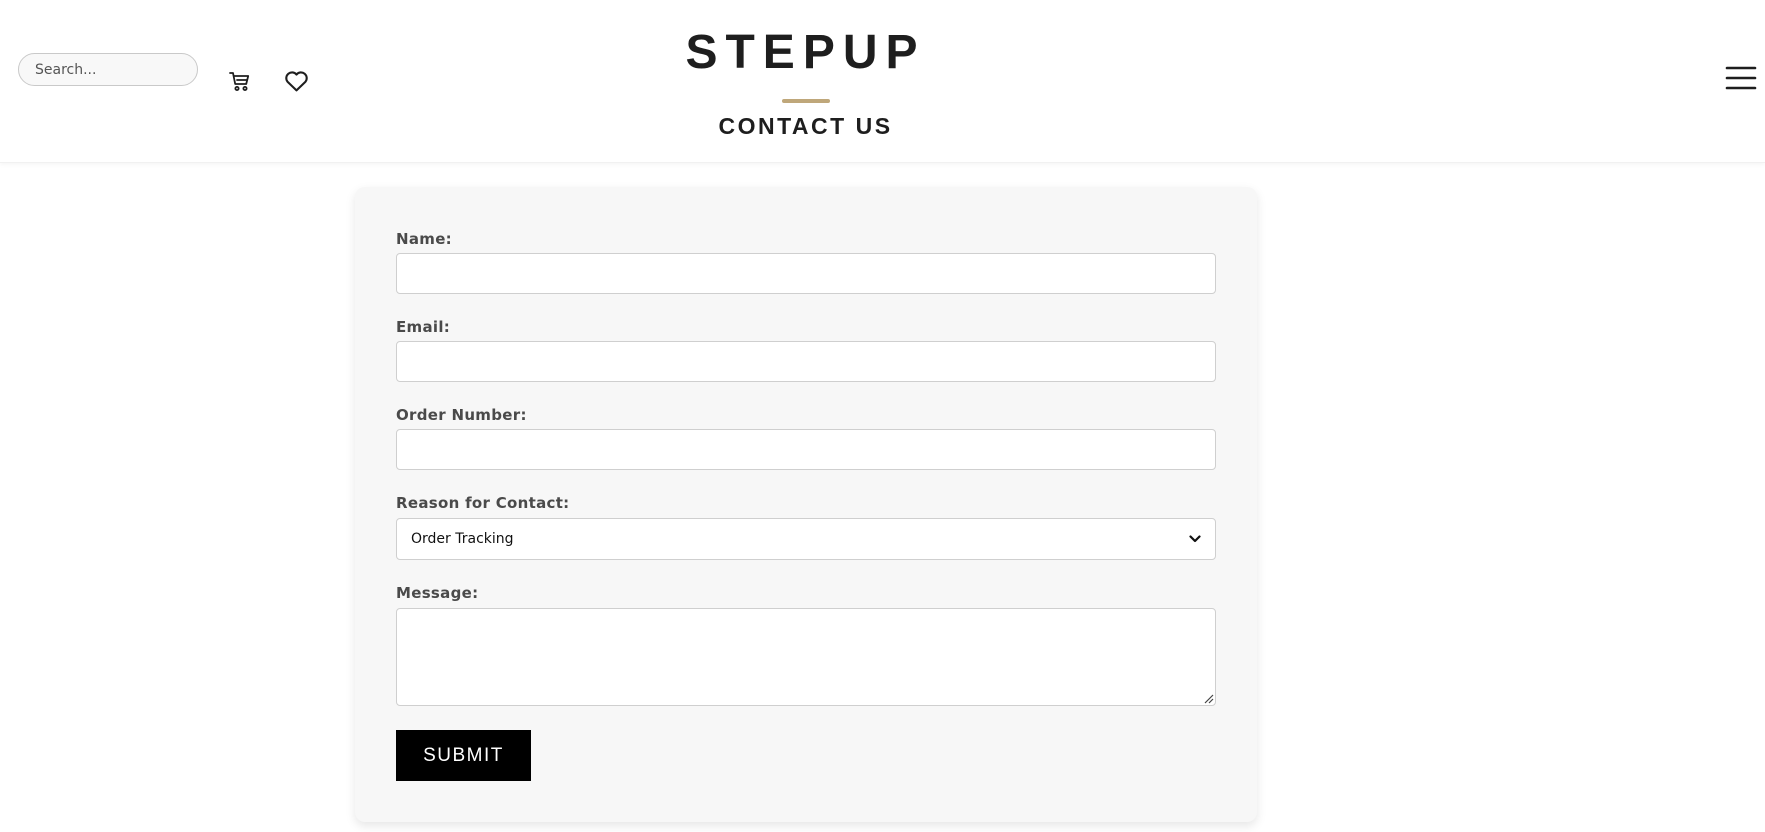 This screenshot has height=832, width=1765. Describe the element at coordinates (805, 126) in the screenshot. I see `page-title: CONTACT US` at that location.